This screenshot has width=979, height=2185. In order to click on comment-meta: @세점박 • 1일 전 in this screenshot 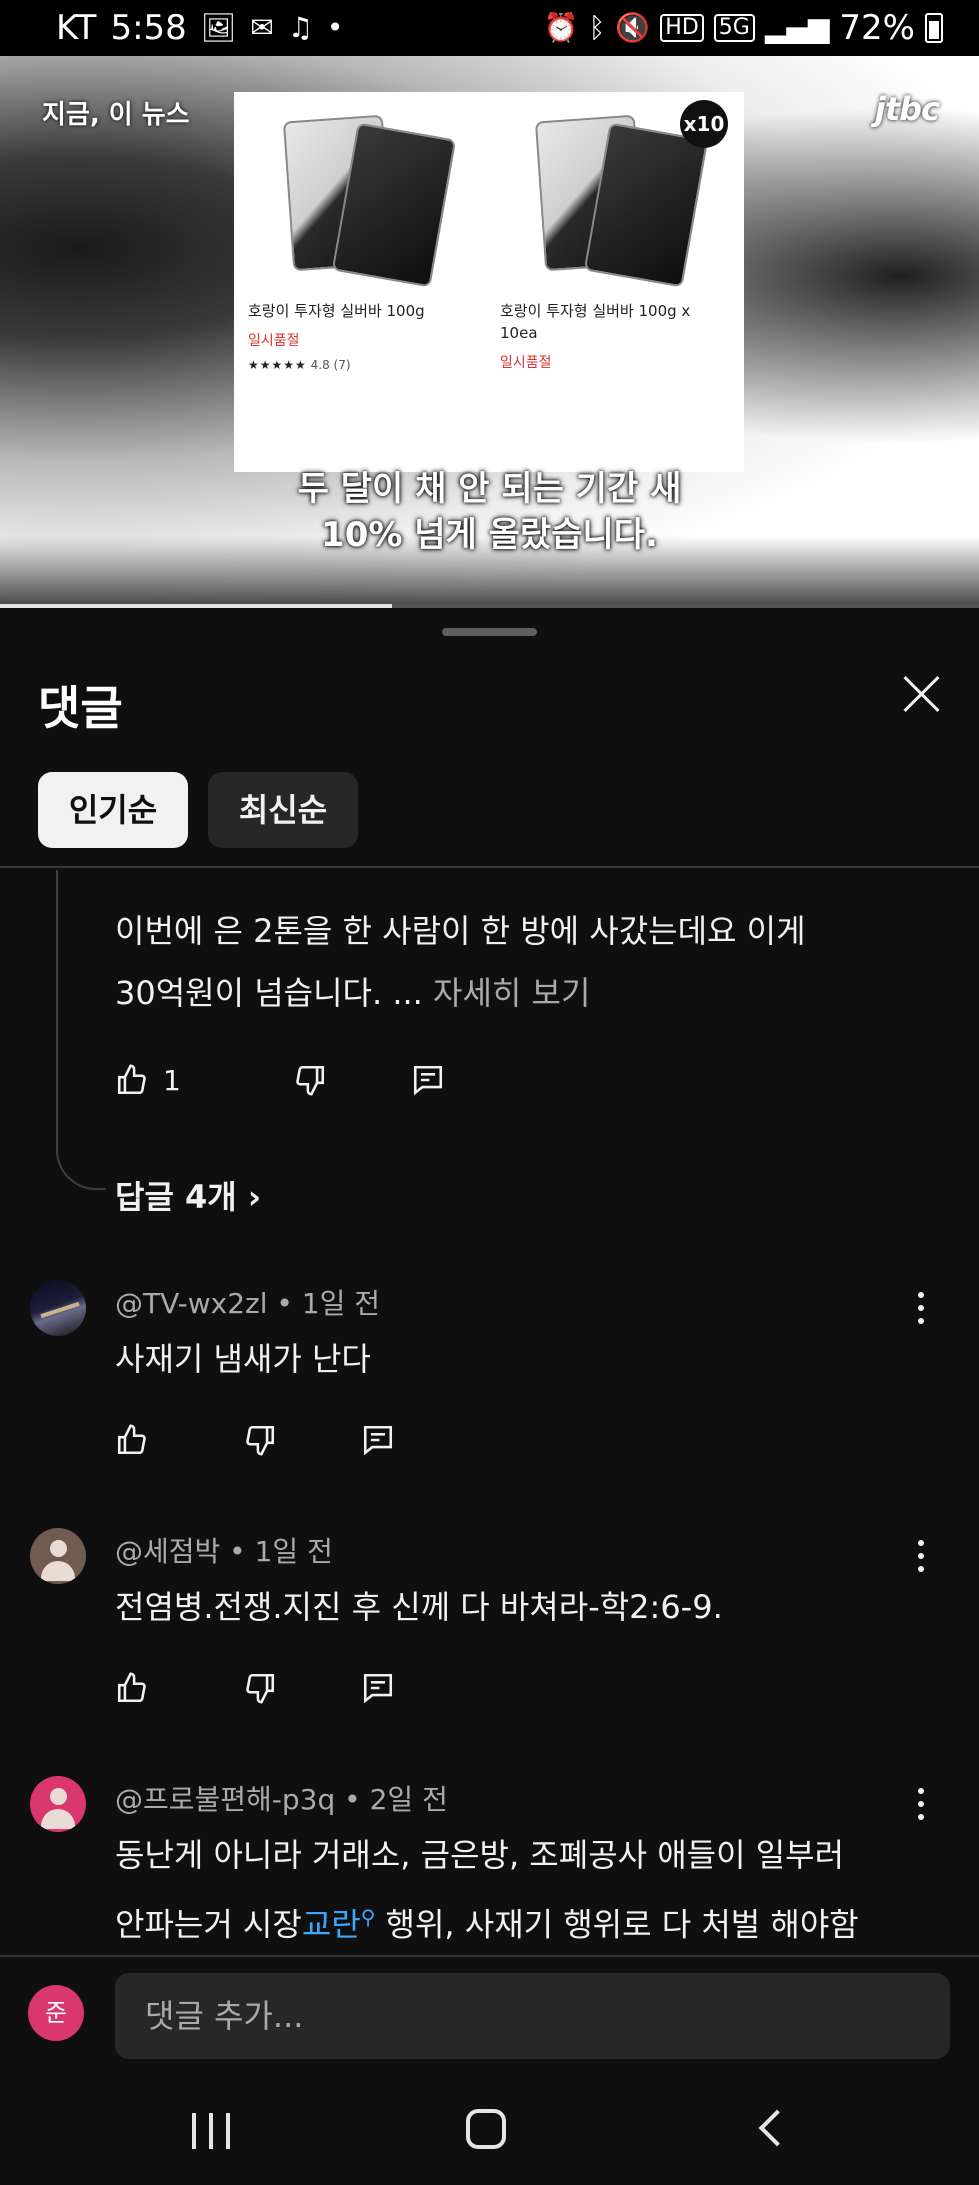, I will do `click(224, 1550)`.